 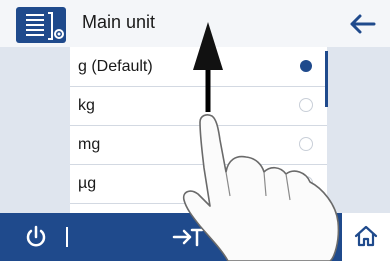 I want to click on list-item-label: g (Default), so click(x=115, y=66).